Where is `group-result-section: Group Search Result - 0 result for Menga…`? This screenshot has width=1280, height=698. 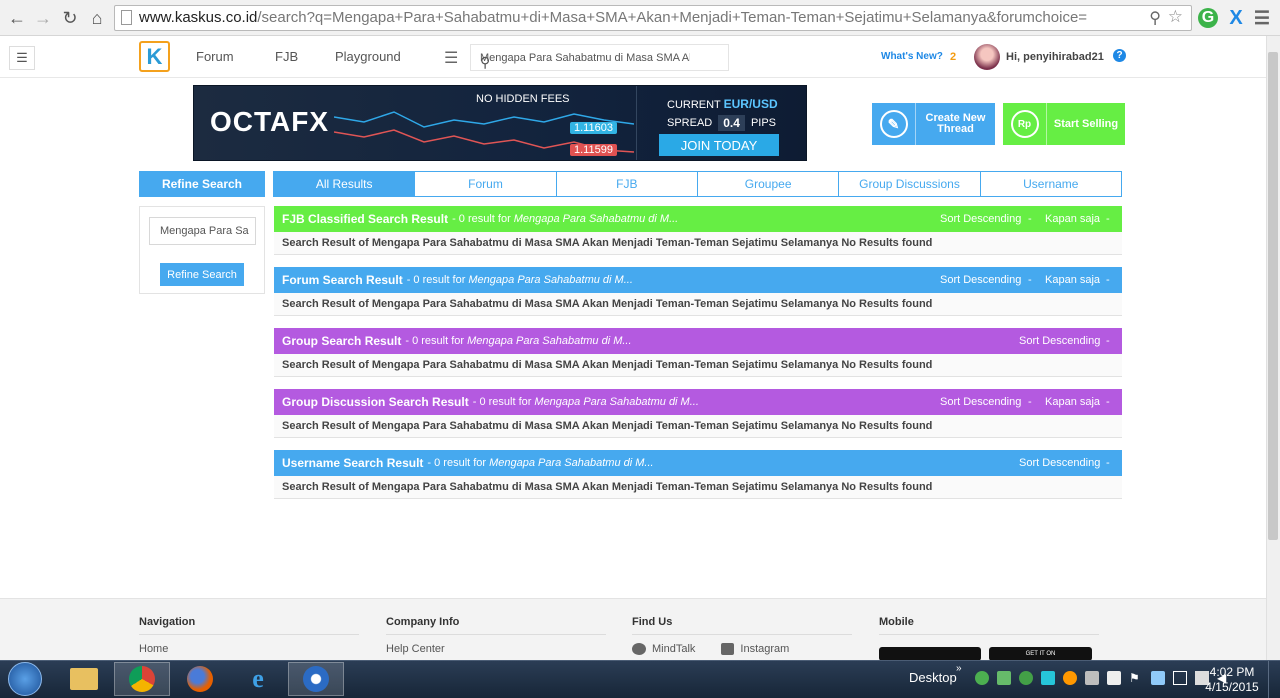 group-result-section: Group Search Result - 0 result for Menga… is located at coordinates (698, 352).